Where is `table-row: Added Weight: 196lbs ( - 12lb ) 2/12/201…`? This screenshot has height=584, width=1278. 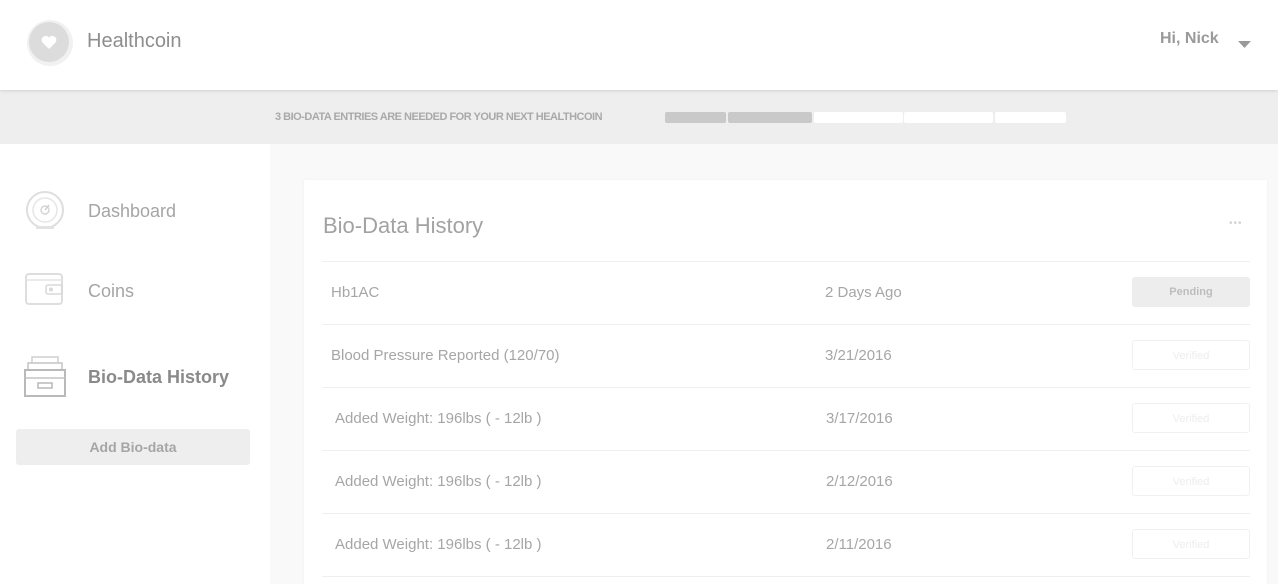 table-row: Added Weight: 196lbs ( - 12lb ) 2/12/201… is located at coordinates (786, 482).